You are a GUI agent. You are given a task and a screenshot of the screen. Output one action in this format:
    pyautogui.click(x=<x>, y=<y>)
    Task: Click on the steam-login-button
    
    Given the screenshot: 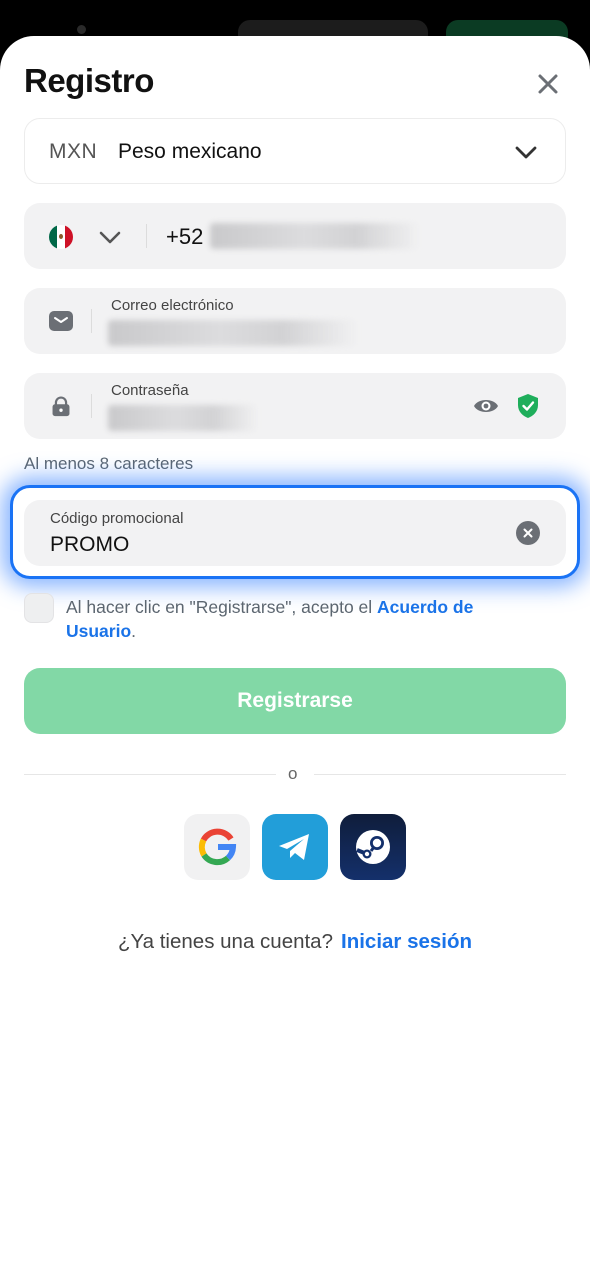 What is the action you would take?
    pyautogui.click(x=373, y=847)
    